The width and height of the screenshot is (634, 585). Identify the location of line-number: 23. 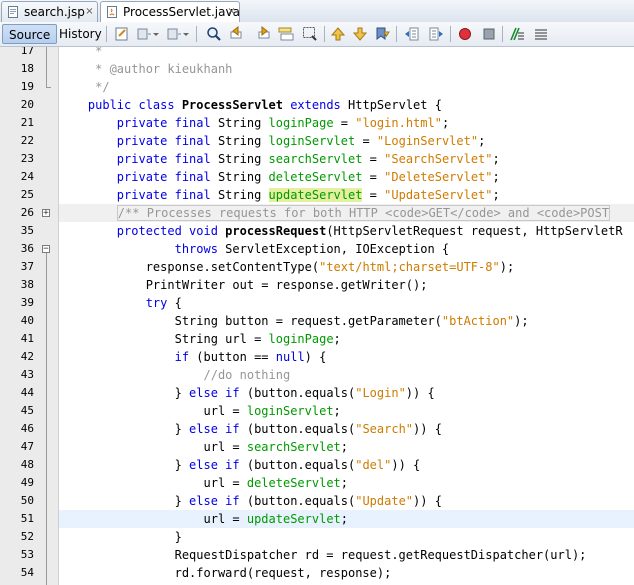
(27, 158).